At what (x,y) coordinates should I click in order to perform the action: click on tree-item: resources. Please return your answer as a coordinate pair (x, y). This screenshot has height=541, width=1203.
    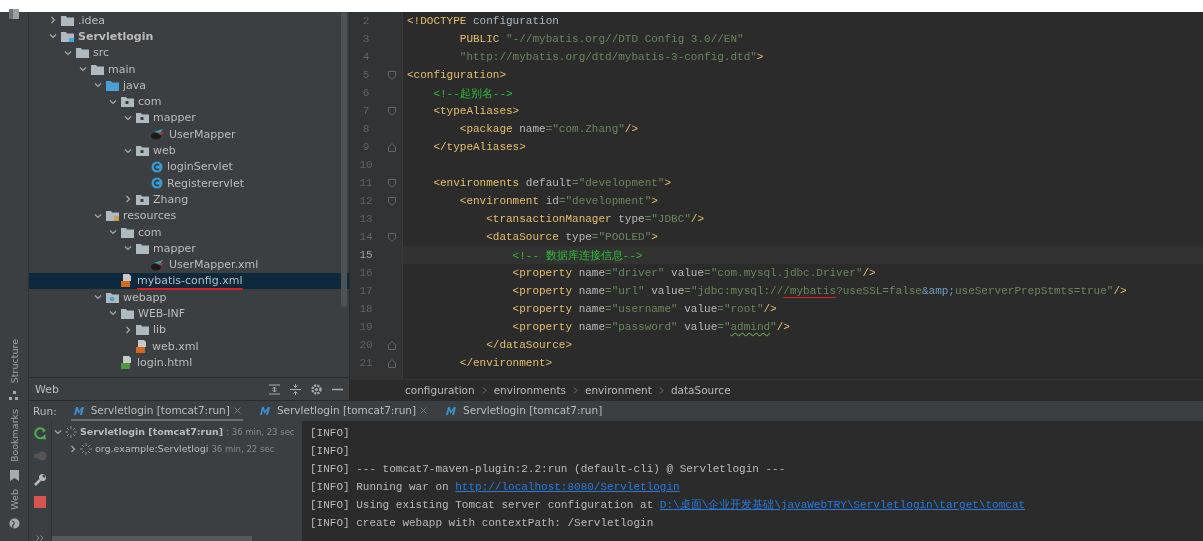
    Looking at the image, I should click on (189, 215).